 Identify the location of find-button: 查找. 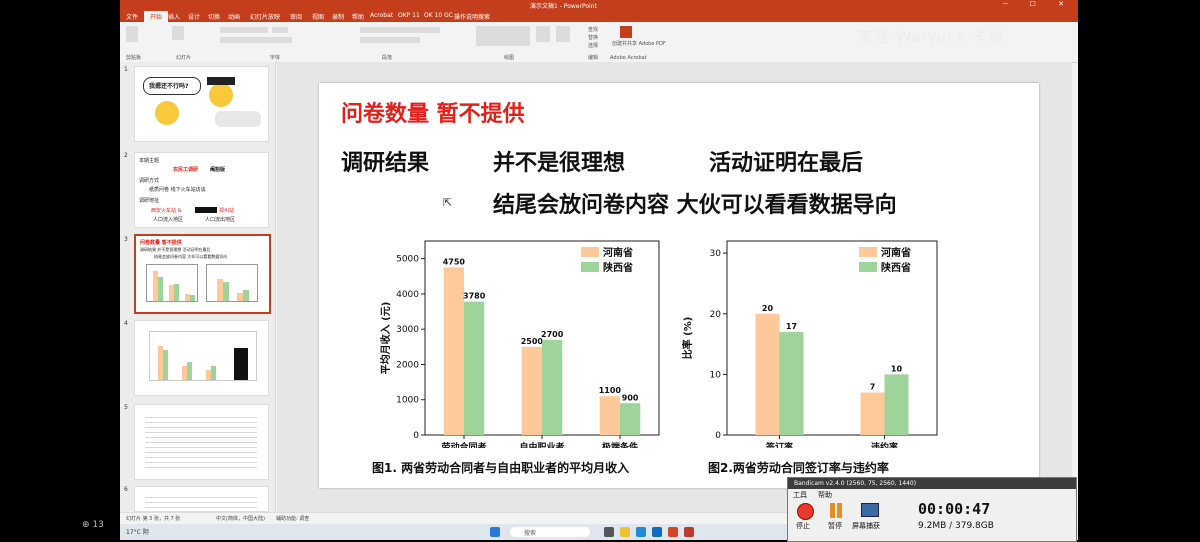
(593, 29).